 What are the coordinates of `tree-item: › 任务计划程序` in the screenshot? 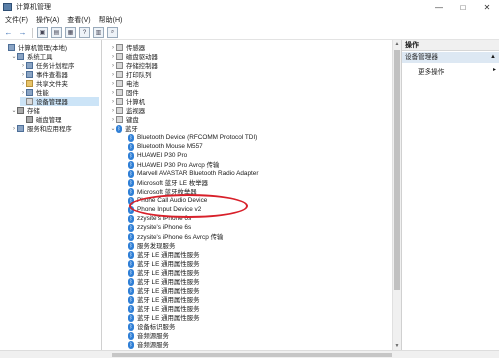 It's located at (59, 65).